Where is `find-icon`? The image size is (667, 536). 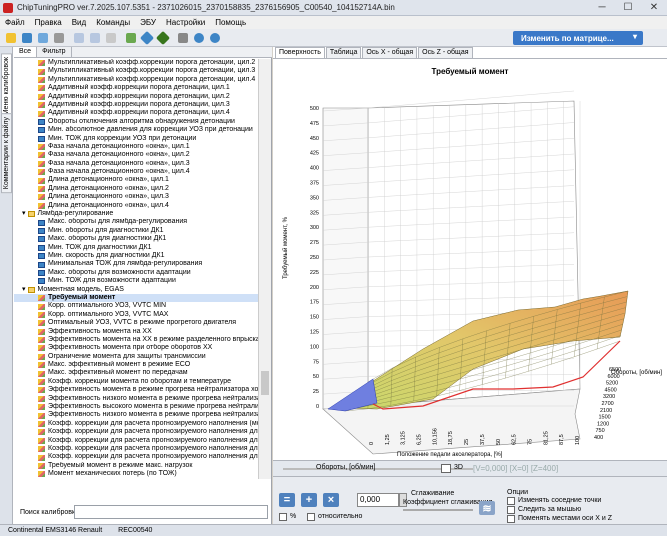 find-icon is located at coordinates (162, 37).